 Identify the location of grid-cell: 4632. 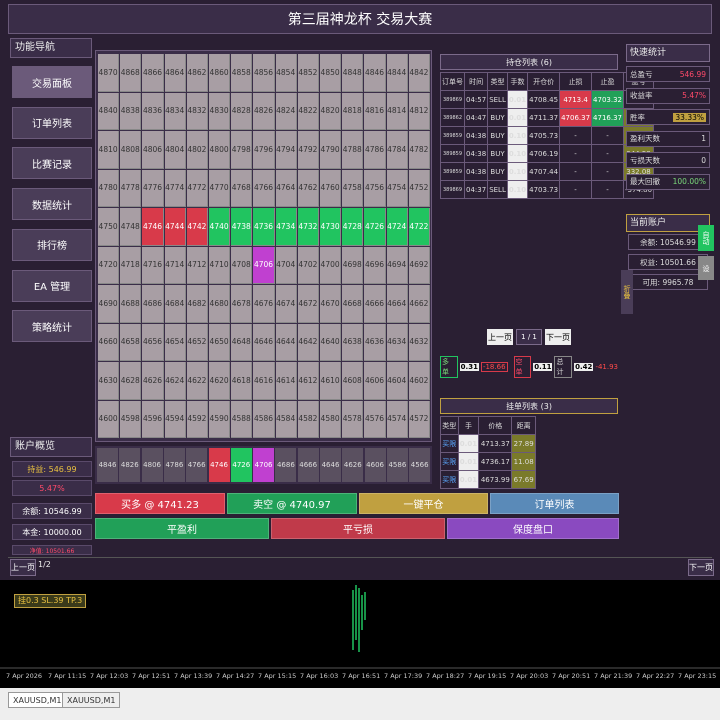
(419, 342).